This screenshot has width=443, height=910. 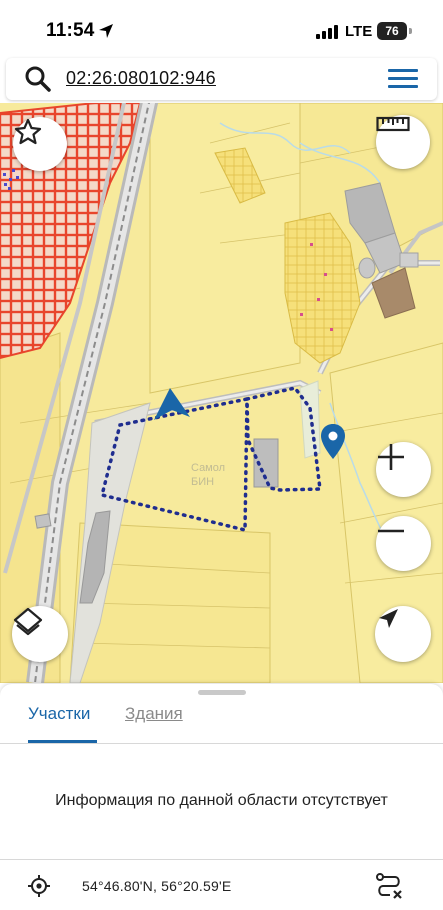 I want to click on info-message: Информация по данной области отсутствует, so click(x=221, y=800).